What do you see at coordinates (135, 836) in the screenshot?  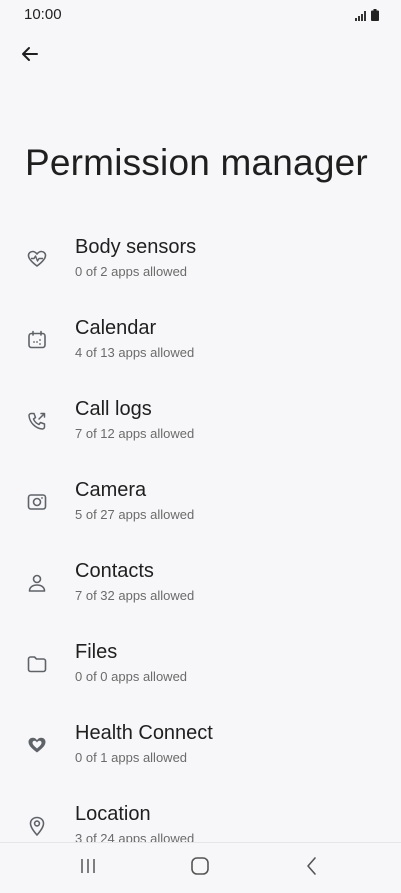 I see `permission-summary: 3 of 24 apps allowed` at bounding box center [135, 836].